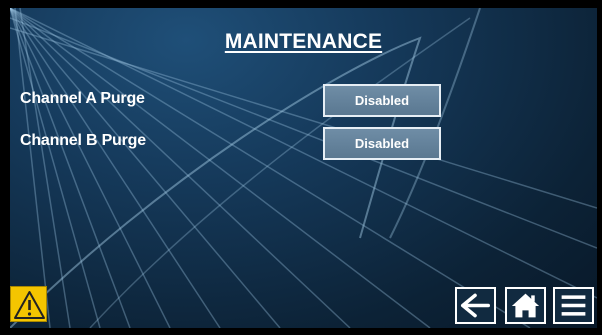 Image resolution: width=602 pixels, height=335 pixels. What do you see at coordinates (83, 140) in the screenshot?
I see `channel-b-purge-label: Channel B Purge` at bounding box center [83, 140].